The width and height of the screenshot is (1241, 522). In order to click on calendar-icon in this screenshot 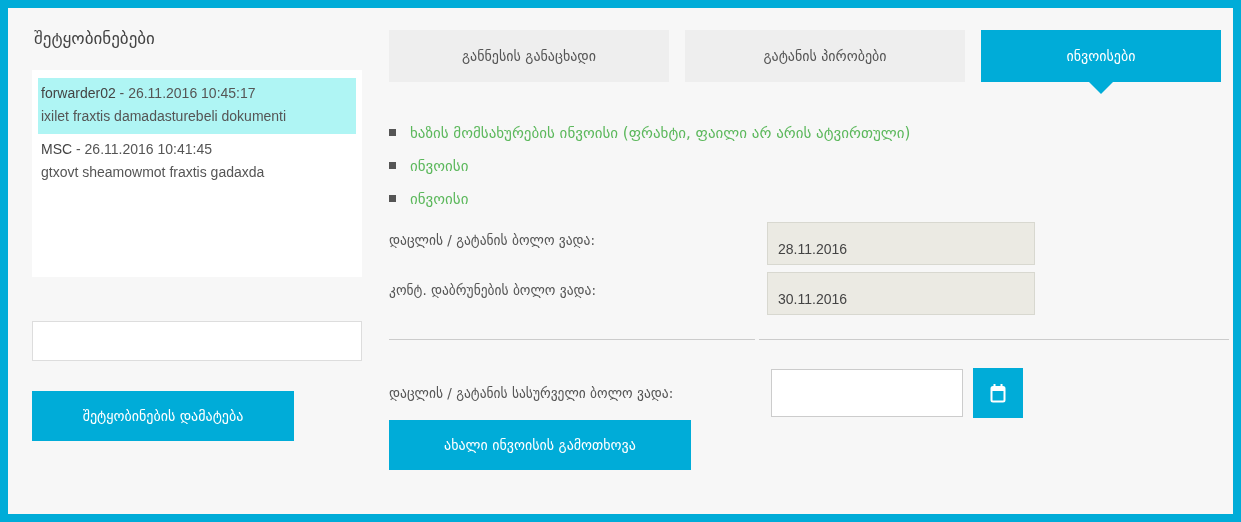, I will do `click(998, 393)`.